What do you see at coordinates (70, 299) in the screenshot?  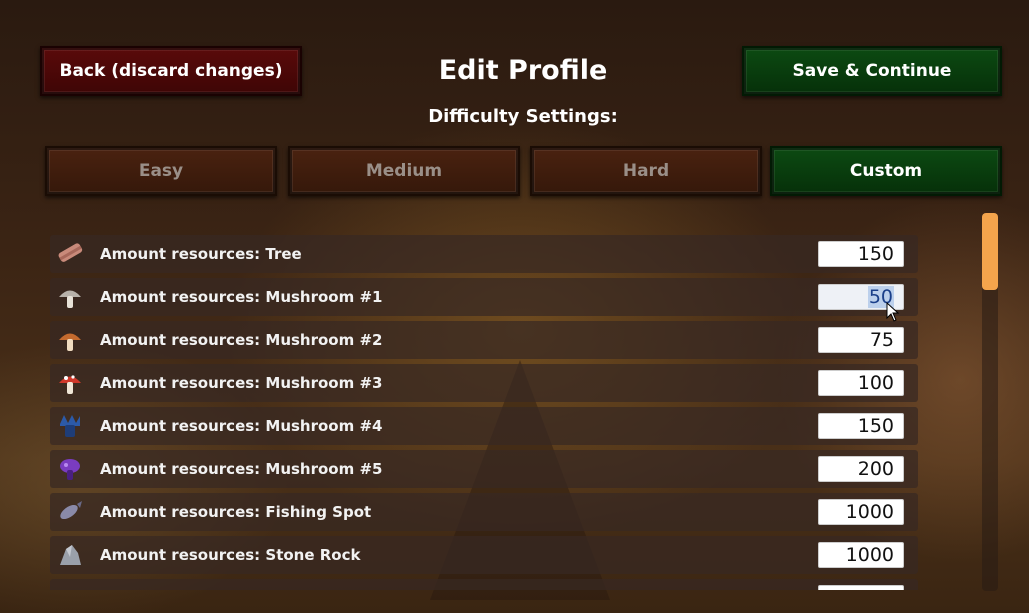 I see `grey-mushroom-icon` at bounding box center [70, 299].